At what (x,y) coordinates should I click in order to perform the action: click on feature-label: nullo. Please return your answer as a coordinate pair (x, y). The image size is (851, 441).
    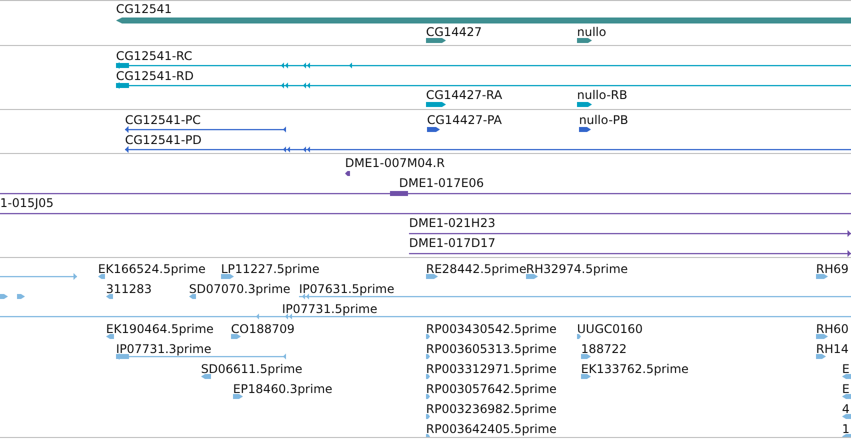
    Looking at the image, I should click on (591, 32).